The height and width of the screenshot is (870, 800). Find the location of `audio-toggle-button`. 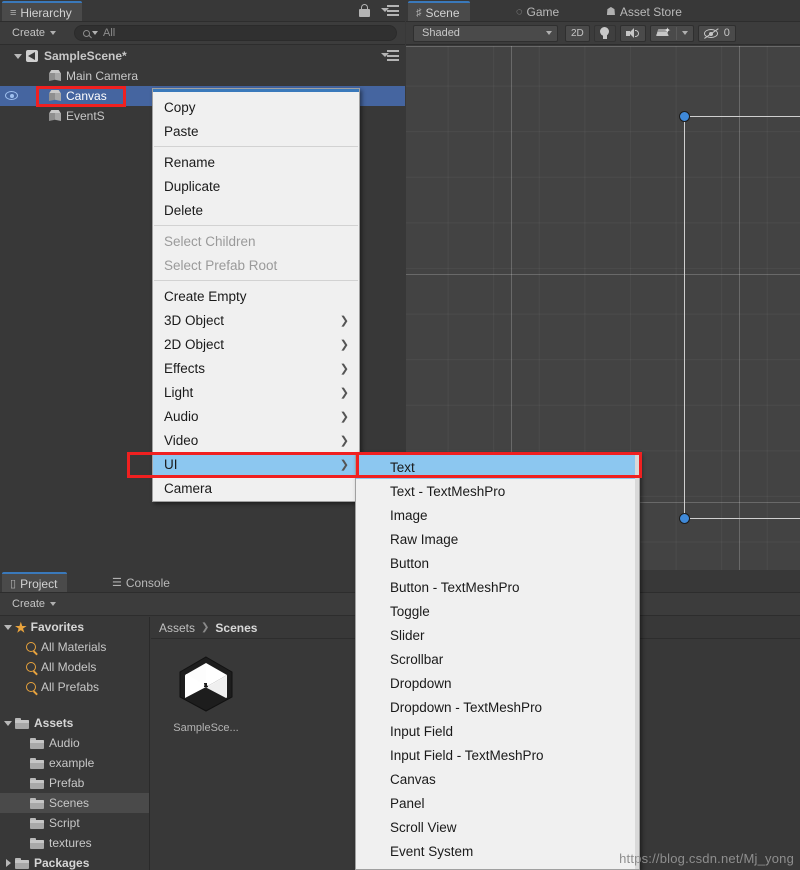

audio-toggle-button is located at coordinates (632, 33).